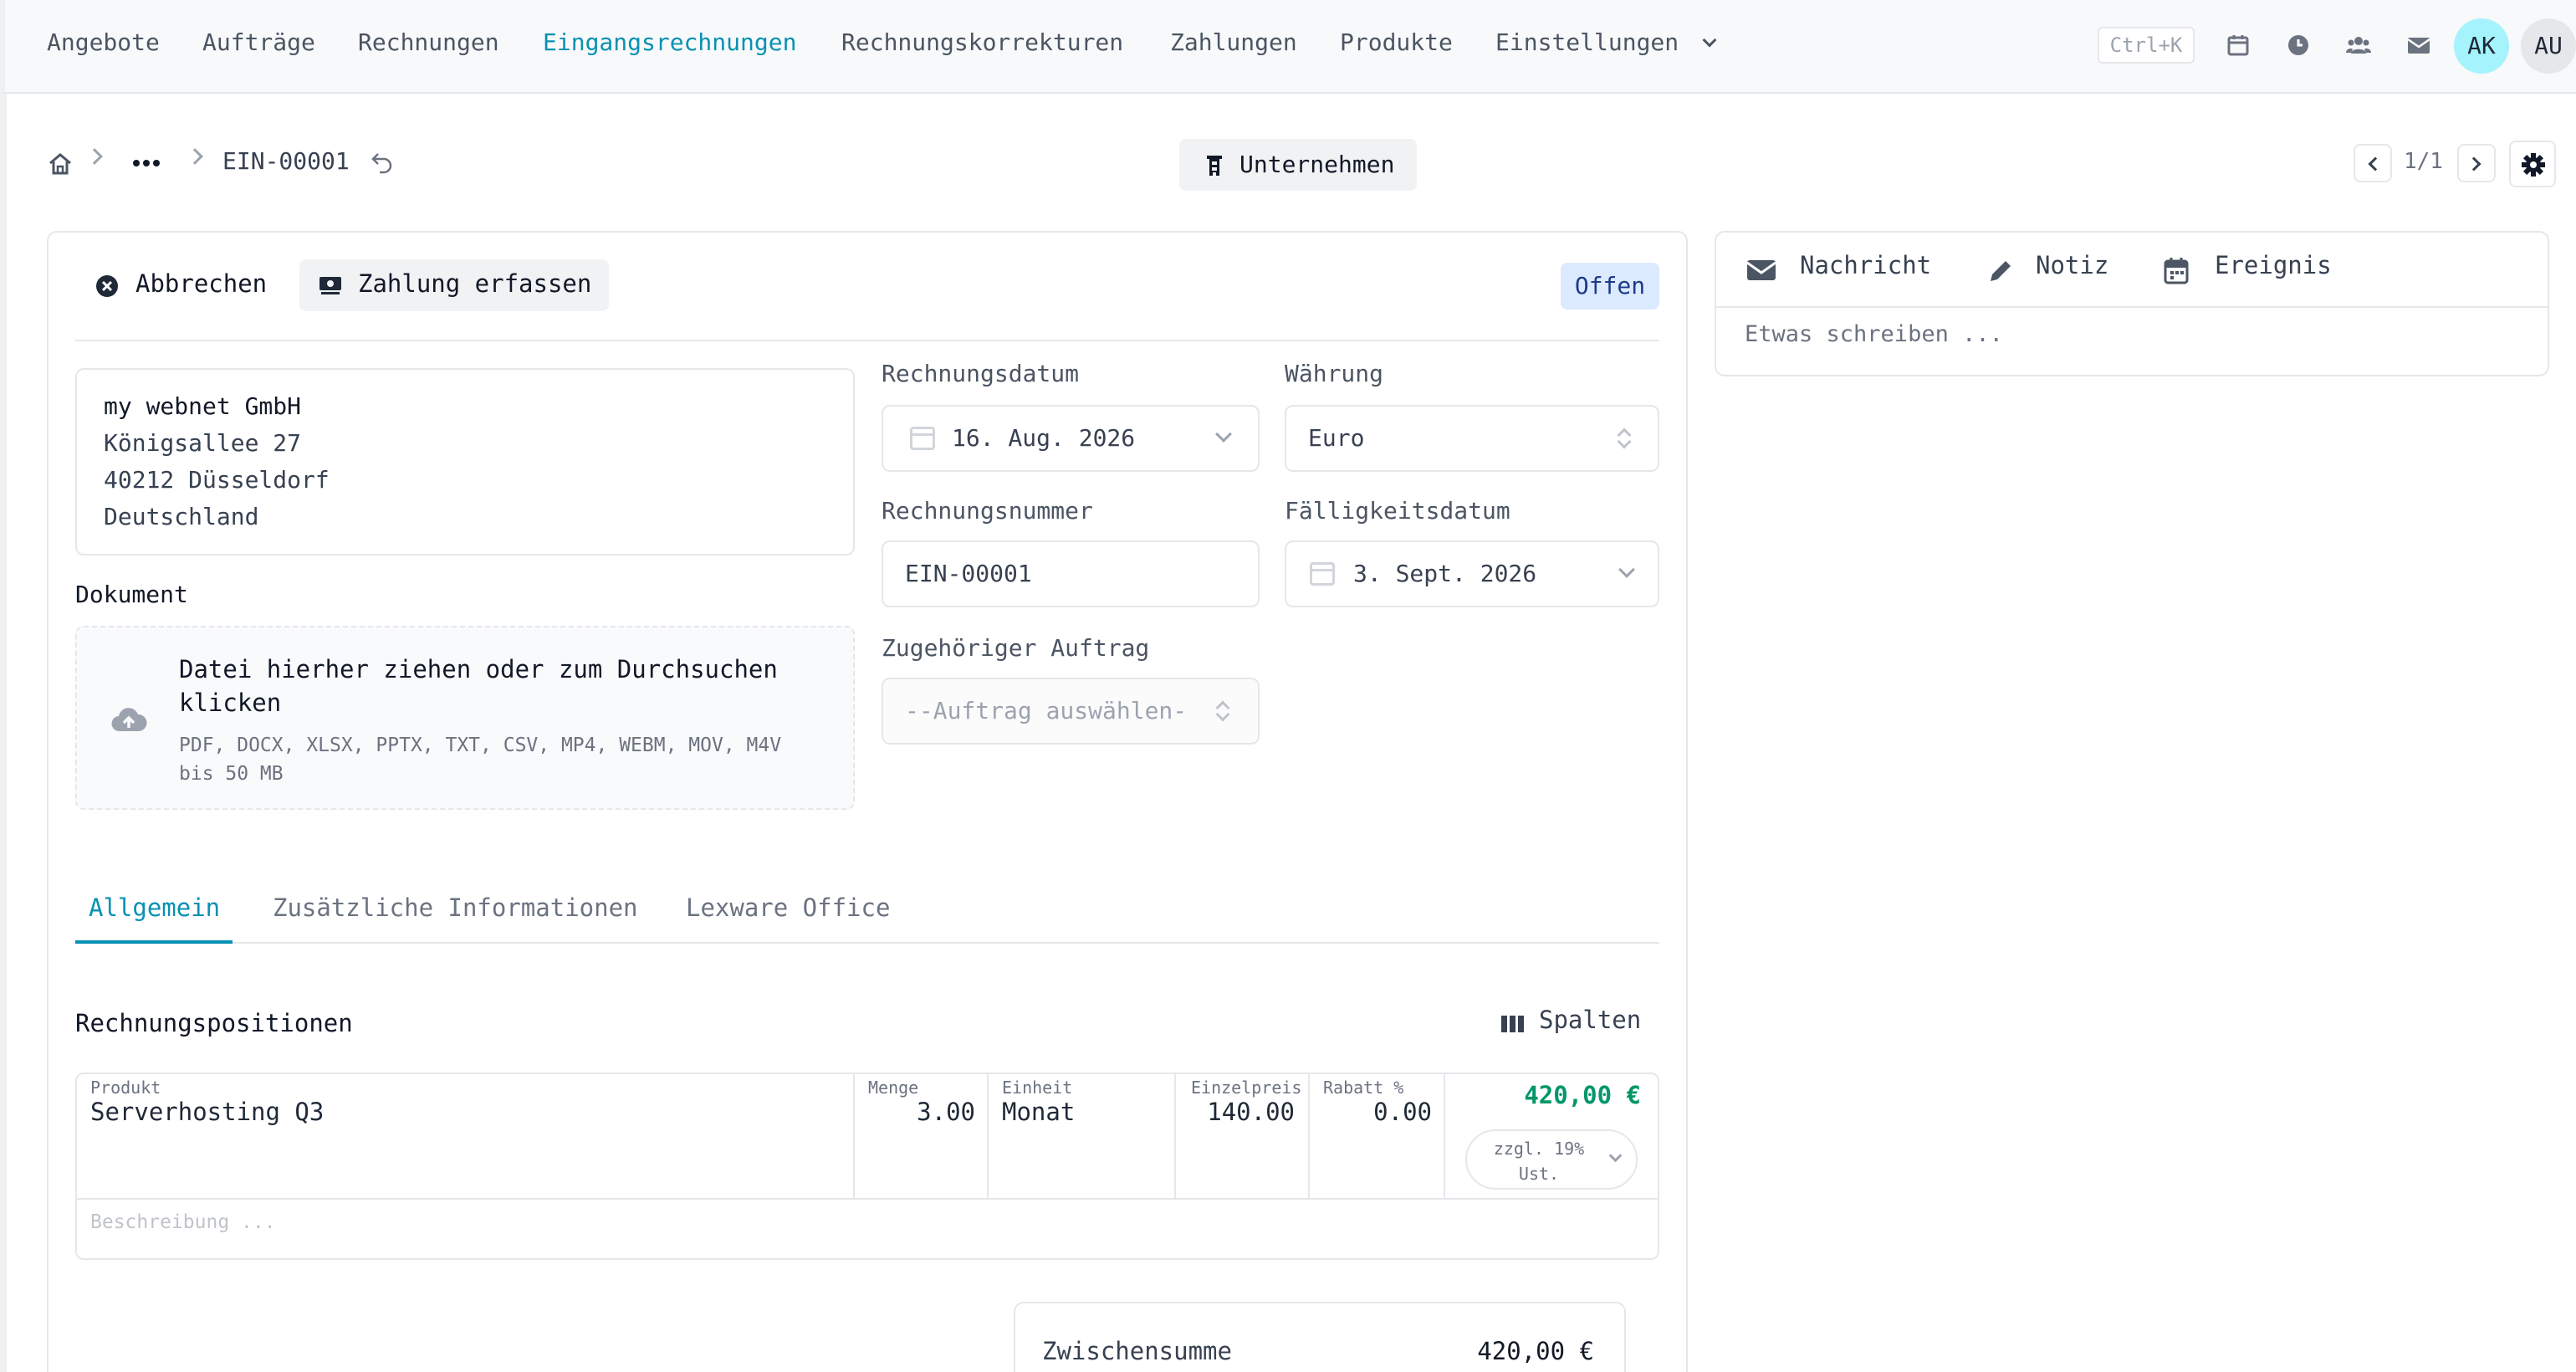 Image resolution: width=2576 pixels, height=1372 pixels. Describe the element at coordinates (1038, 1112) in the screenshot. I see `unit-input: Monat` at that location.